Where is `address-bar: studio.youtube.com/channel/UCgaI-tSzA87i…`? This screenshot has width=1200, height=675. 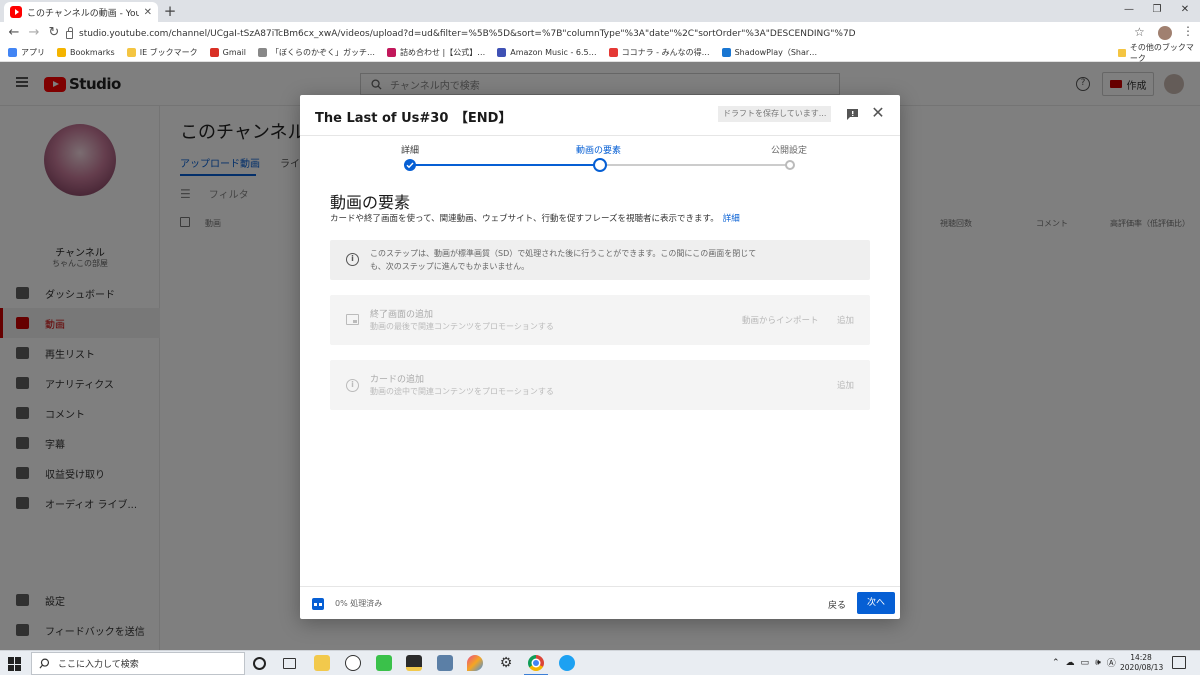 address-bar: studio.youtube.com/channel/UCgaI-tSzA87i… is located at coordinates (609, 33).